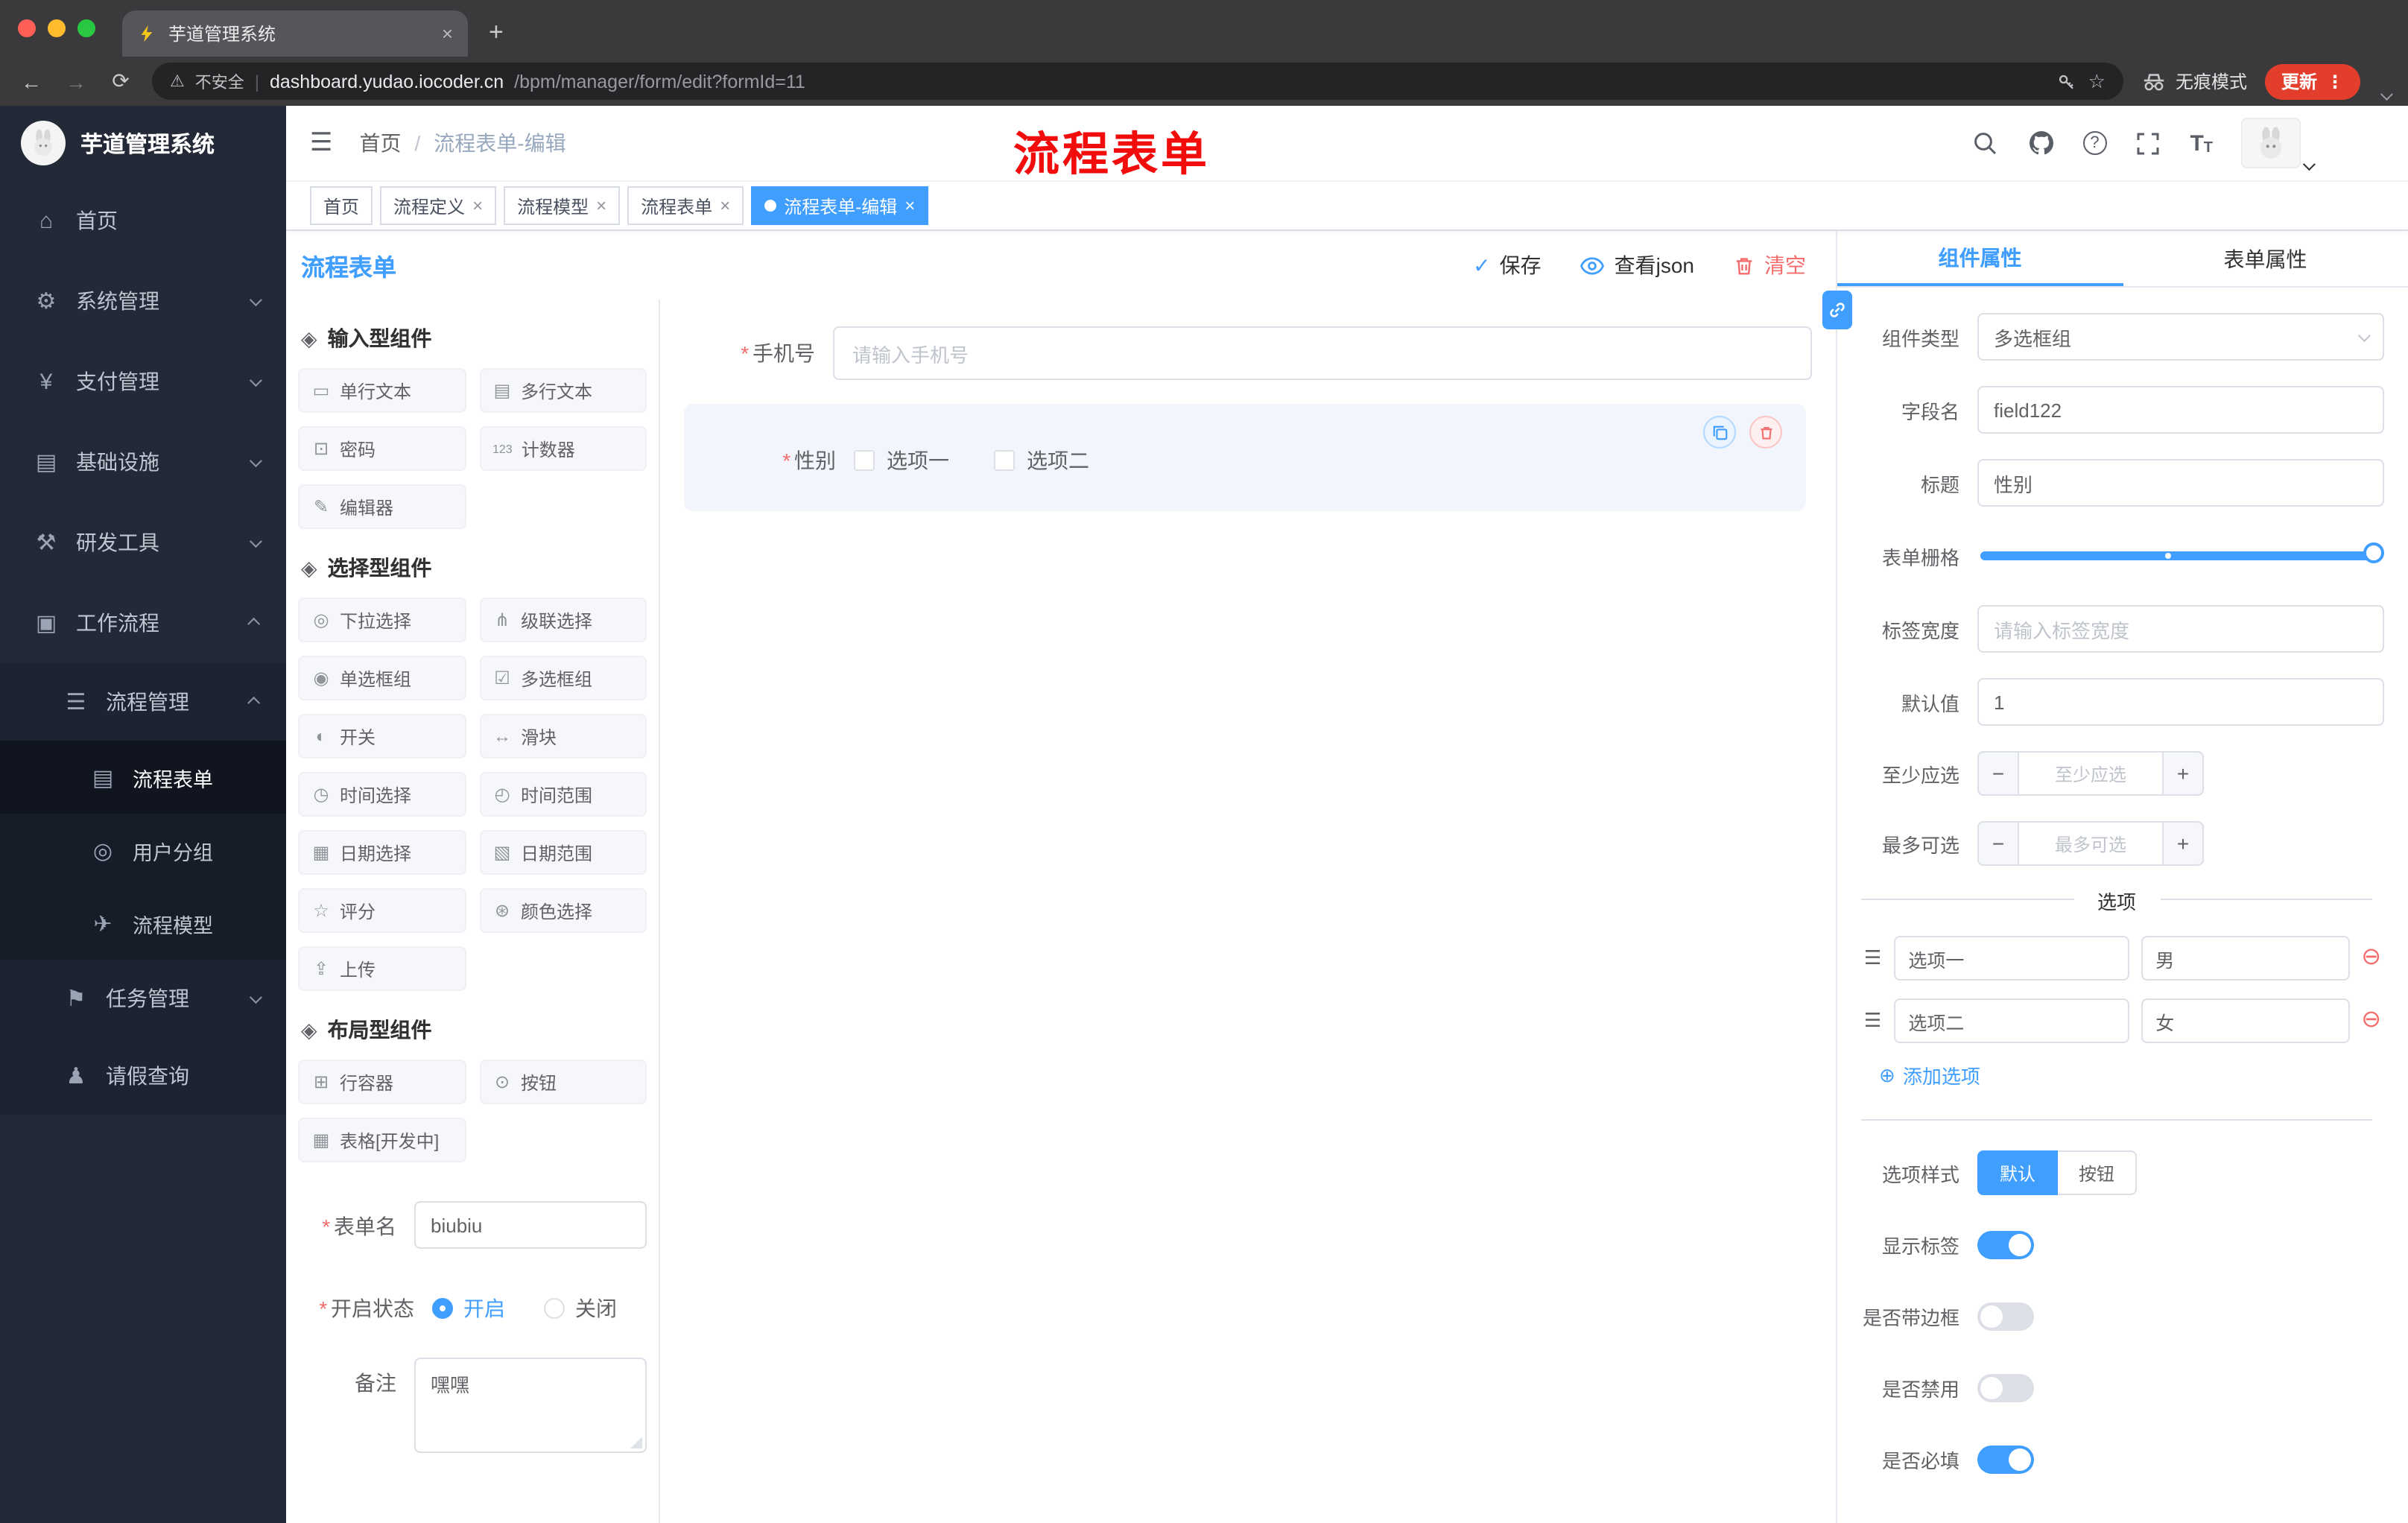 This screenshot has width=2408, height=1523. Describe the element at coordinates (382, 1082) in the screenshot. I see `palette-item-row-container: ⊞ 行容器` at that location.